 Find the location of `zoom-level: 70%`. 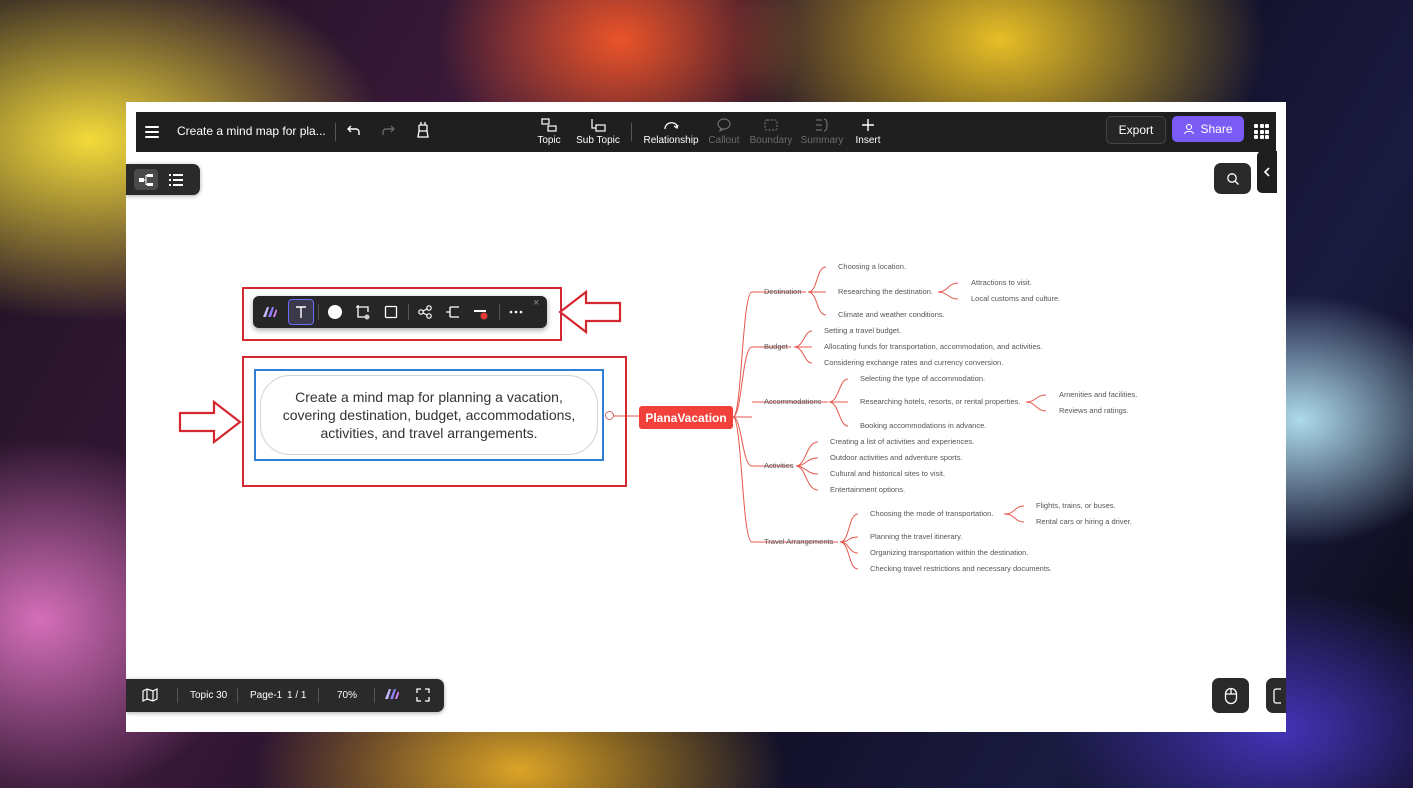

zoom-level: 70% is located at coordinates (347, 695).